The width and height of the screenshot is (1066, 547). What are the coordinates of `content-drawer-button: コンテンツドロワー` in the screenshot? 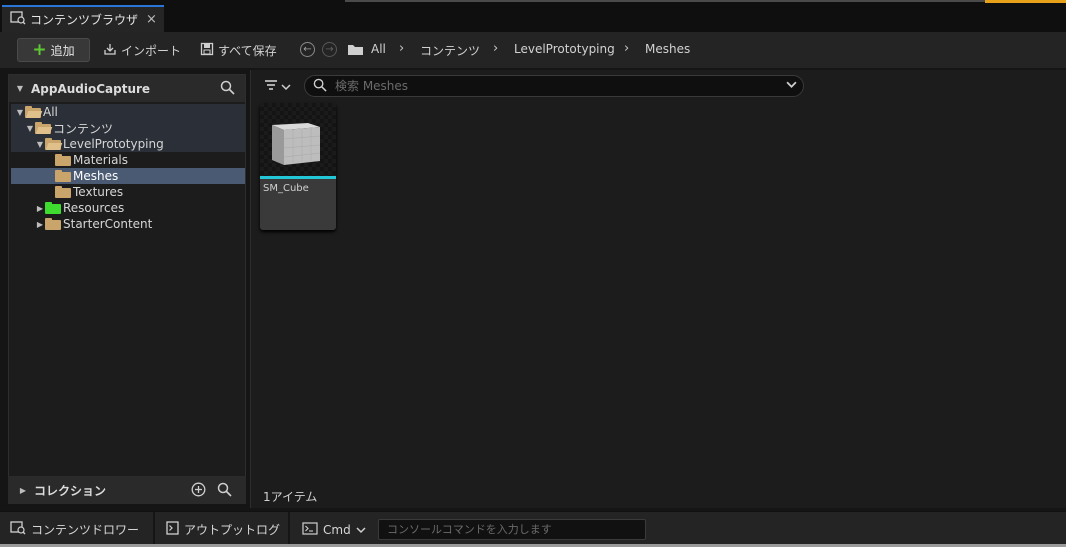 It's located at (74, 529).